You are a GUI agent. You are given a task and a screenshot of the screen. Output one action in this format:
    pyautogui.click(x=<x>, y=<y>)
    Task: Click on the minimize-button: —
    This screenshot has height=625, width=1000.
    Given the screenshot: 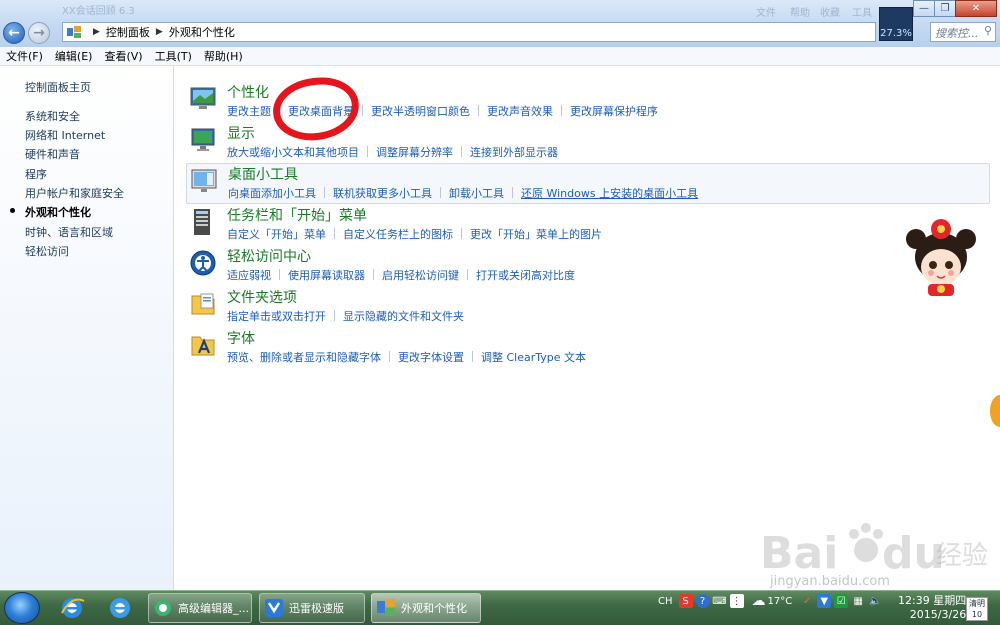 What is the action you would take?
    pyautogui.click(x=924, y=8)
    